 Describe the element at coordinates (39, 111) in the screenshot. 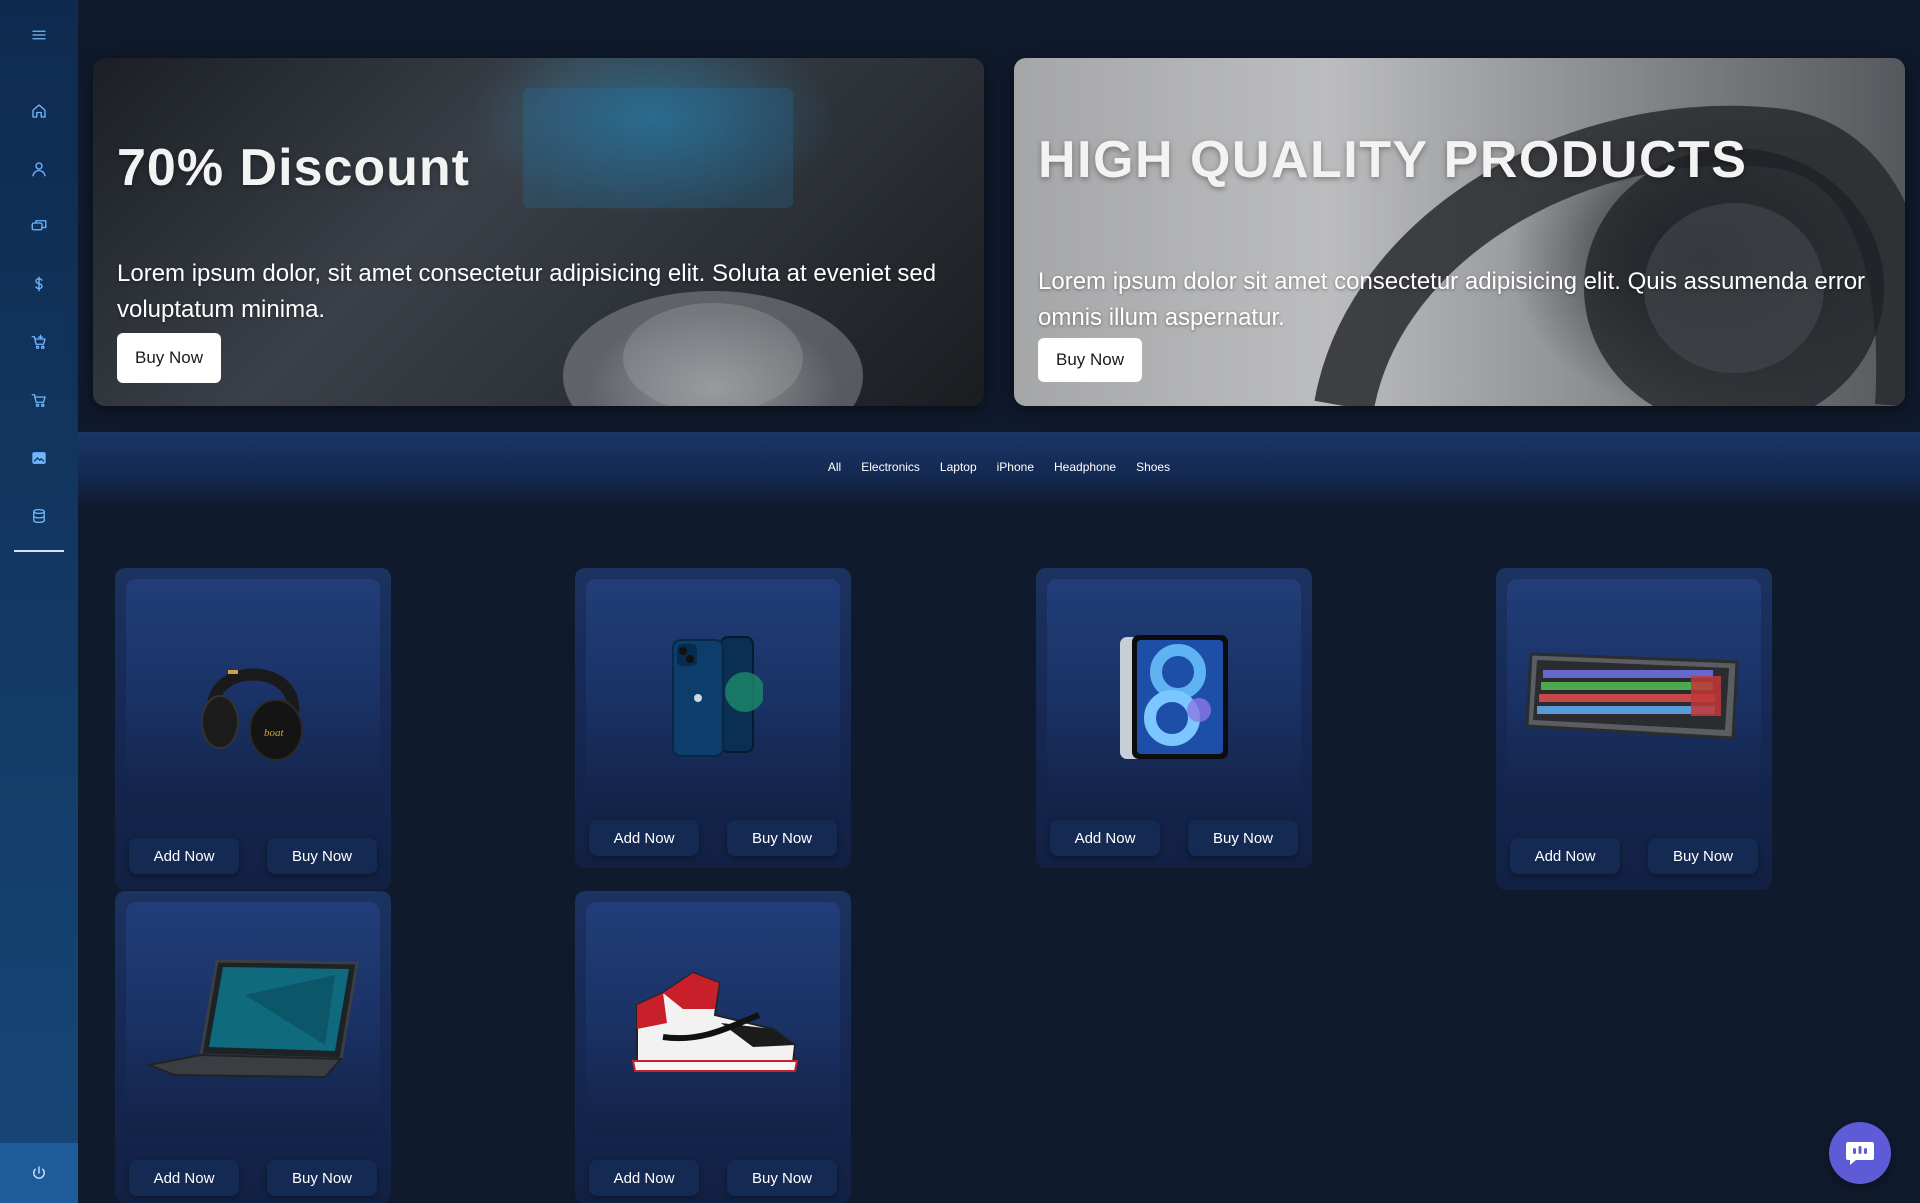

I see `home-icon` at that location.